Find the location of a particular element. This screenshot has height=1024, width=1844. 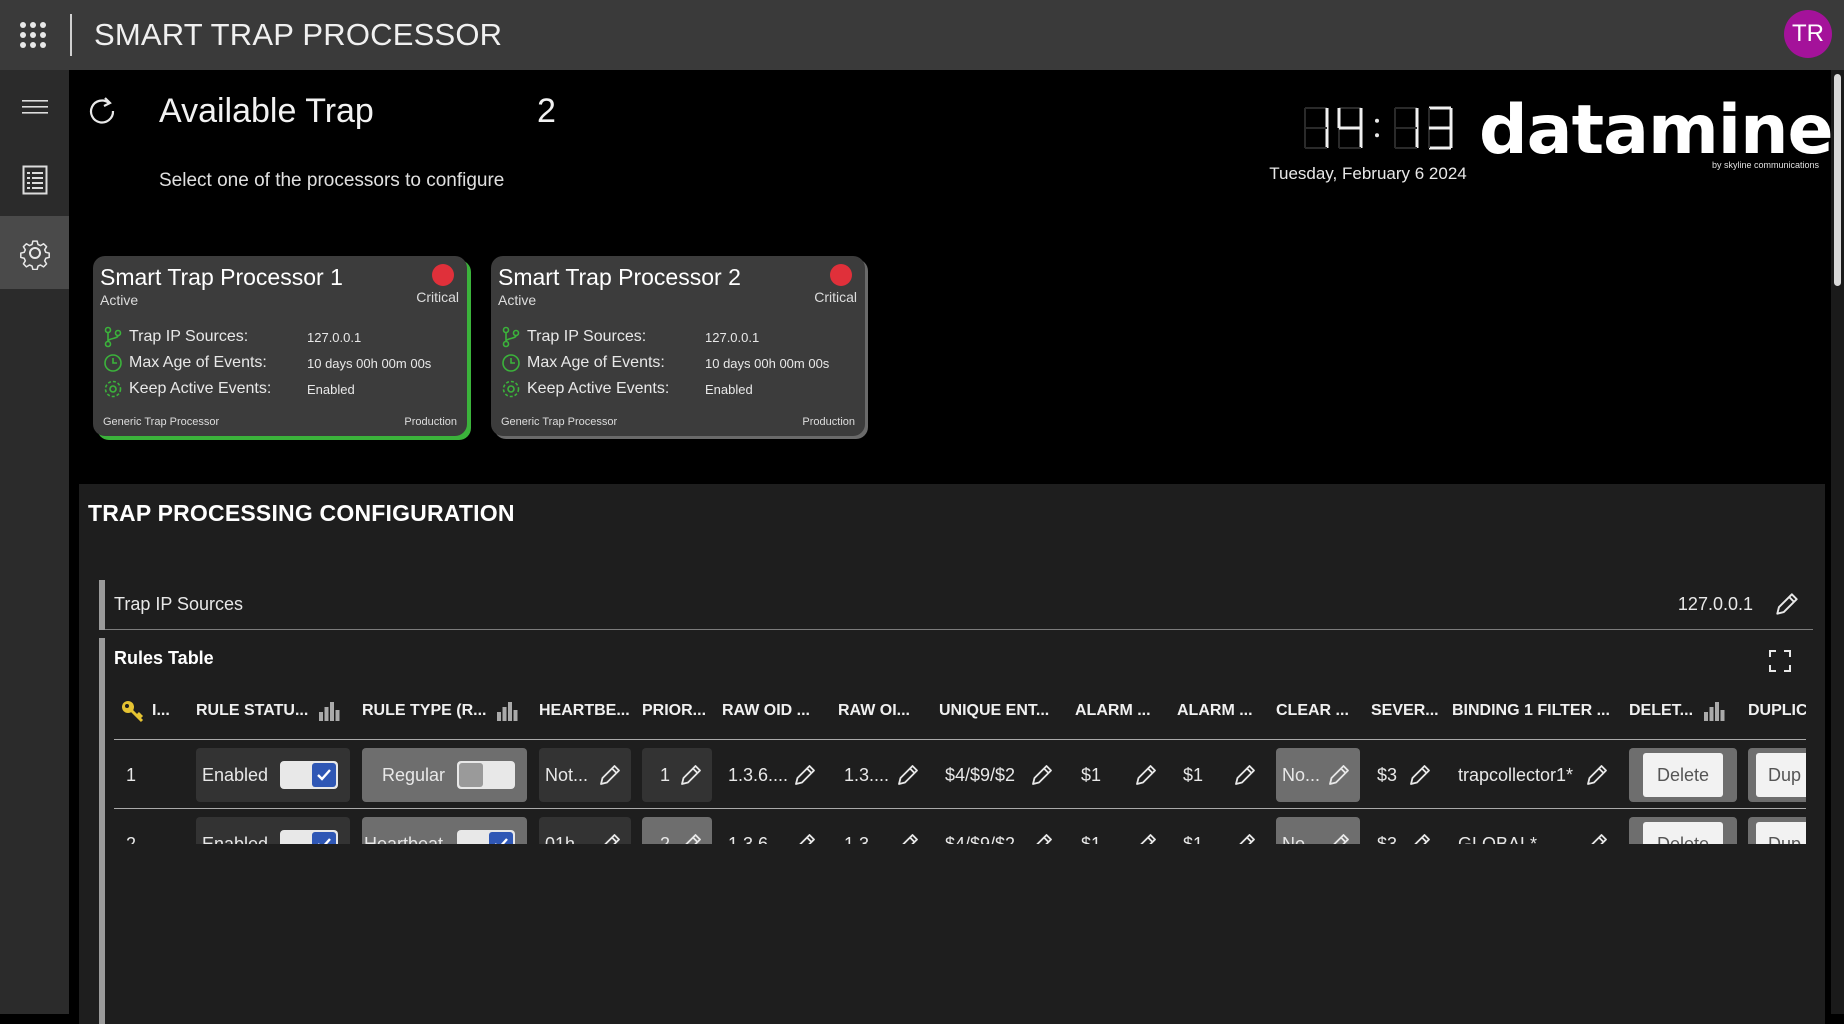

card-row-max-age: Max Age of Events: 10 days 00h 00m 00s is located at coordinates (665, 363).